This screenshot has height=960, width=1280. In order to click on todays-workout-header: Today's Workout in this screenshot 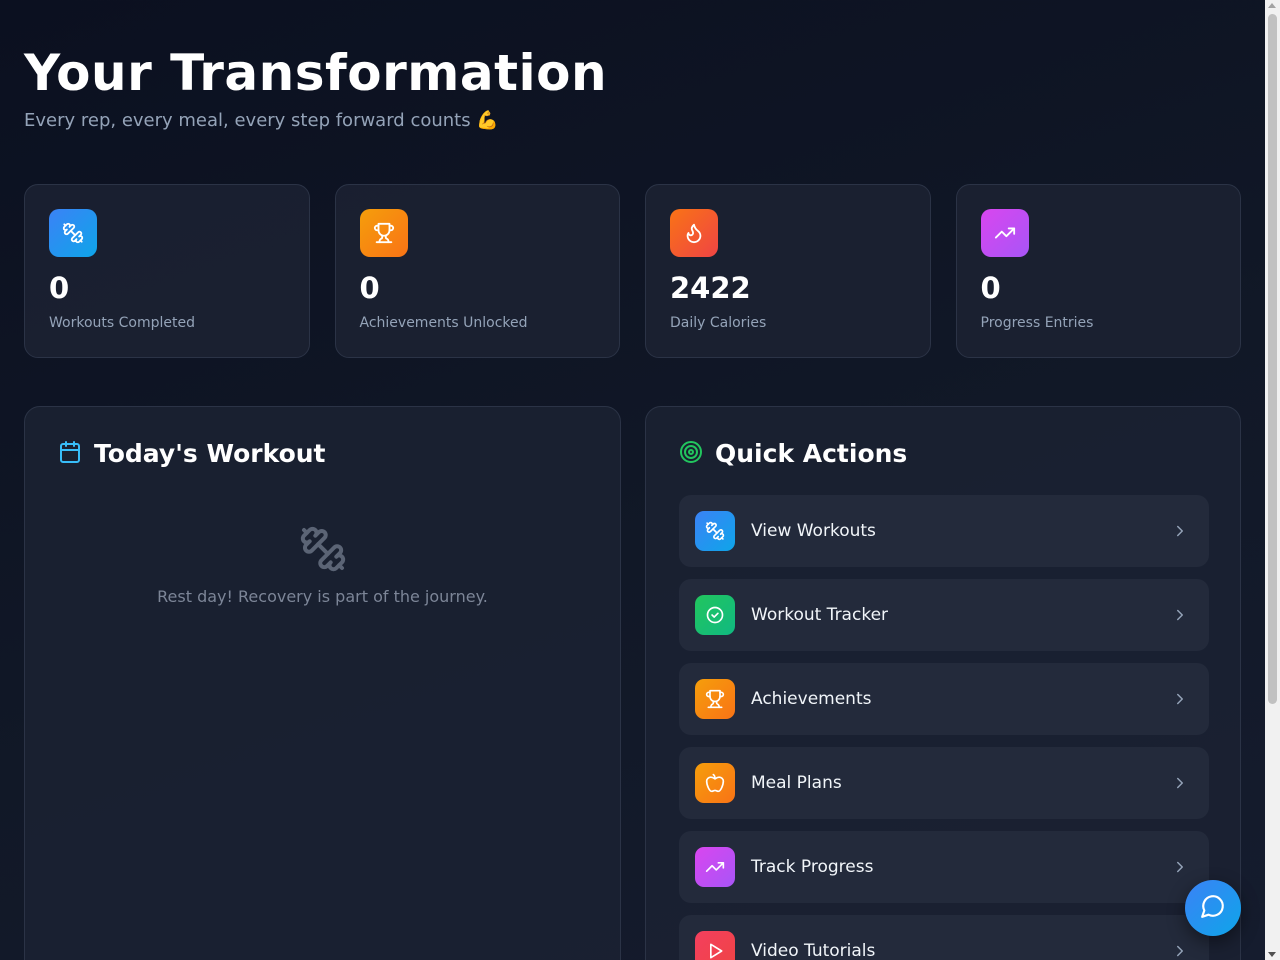, I will do `click(192, 453)`.